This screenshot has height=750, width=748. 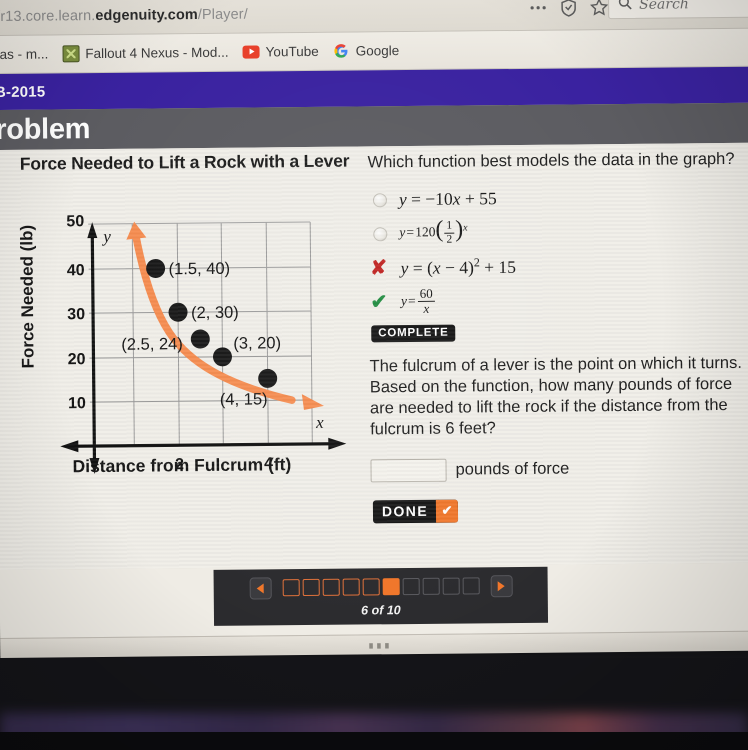 I want to click on y-axis-letter: y, so click(x=106, y=236).